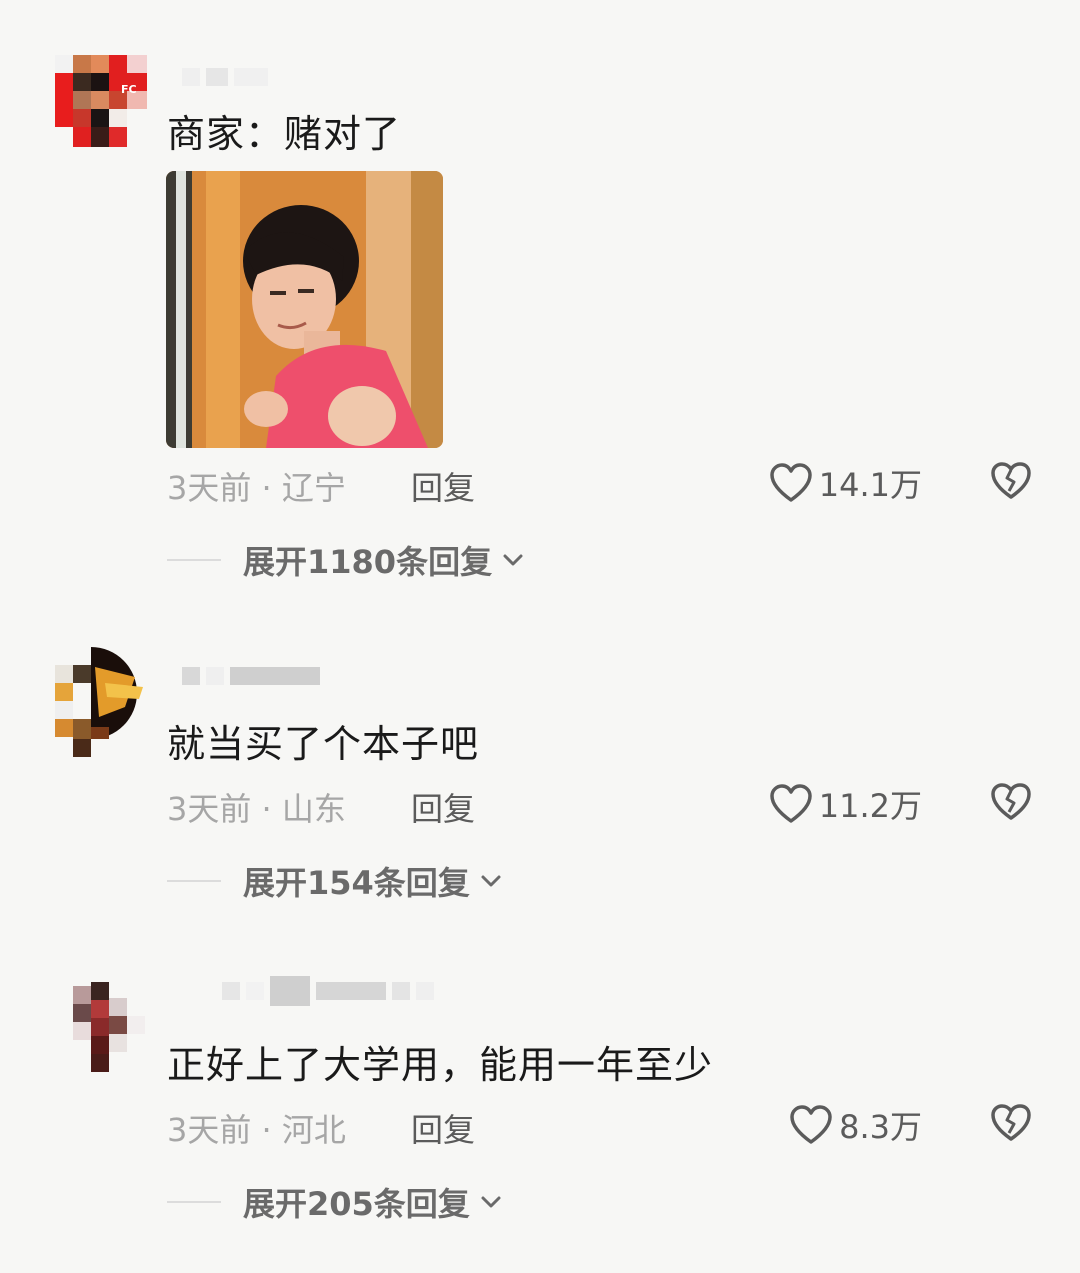 The height and width of the screenshot is (1273, 1080). Describe the element at coordinates (256, 809) in the screenshot. I see `comment-meta: 3天前 · 山东` at that location.